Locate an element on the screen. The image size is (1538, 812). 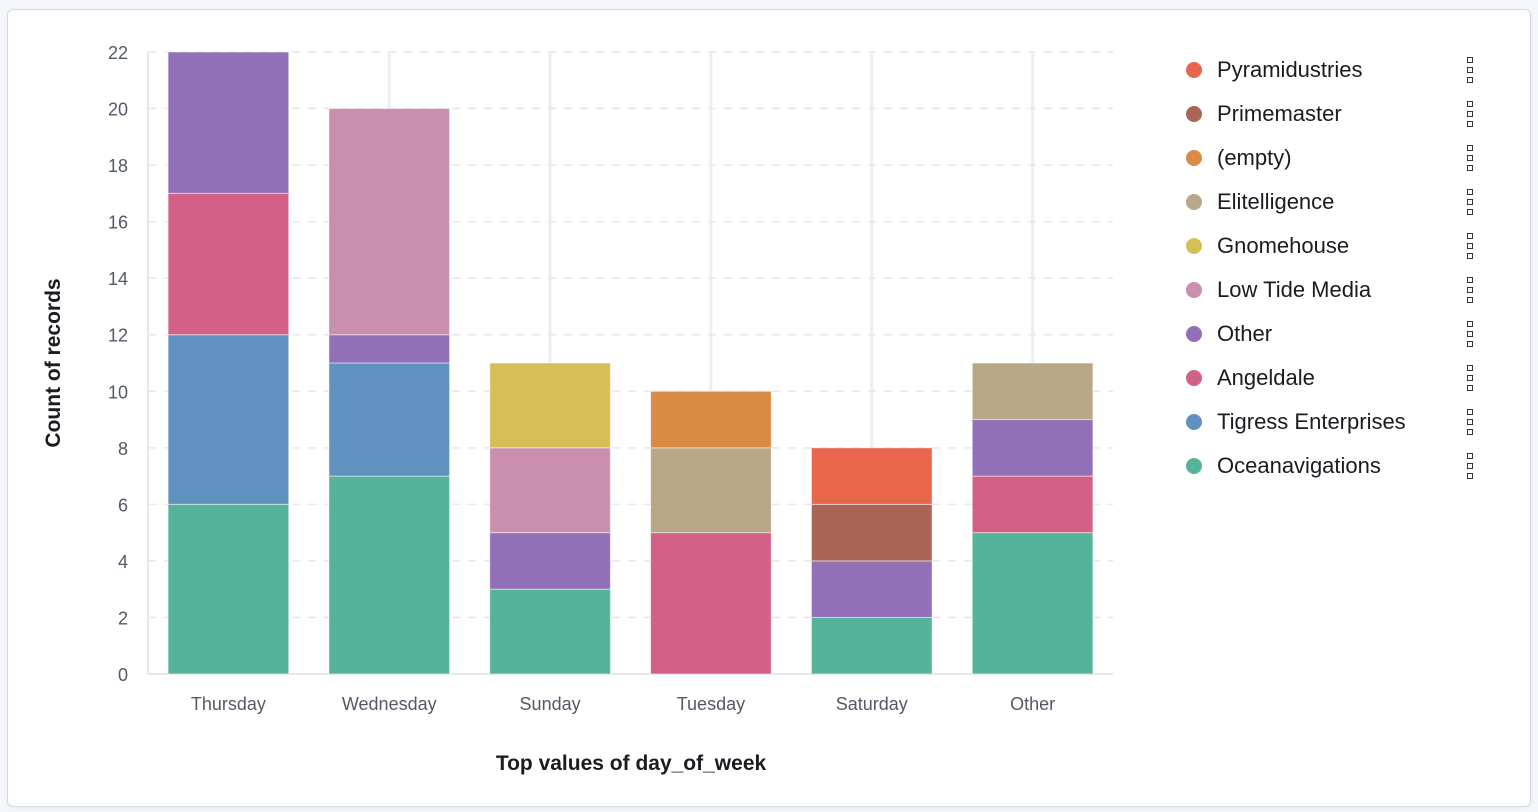
legend-label: Other is located at coordinates (1245, 333).